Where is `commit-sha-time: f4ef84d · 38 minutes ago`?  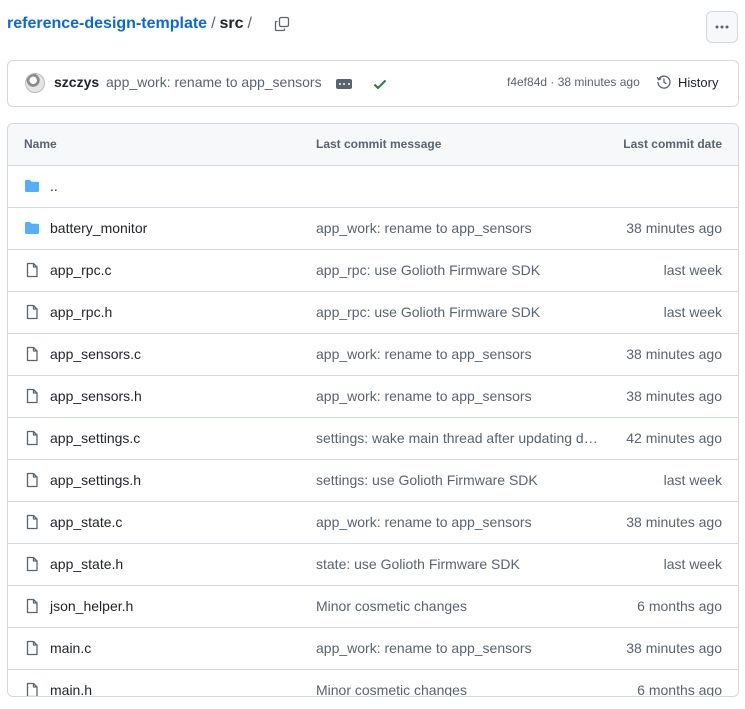
commit-sha-time: f4ef84d · 38 minutes ago is located at coordinates (573, 82).